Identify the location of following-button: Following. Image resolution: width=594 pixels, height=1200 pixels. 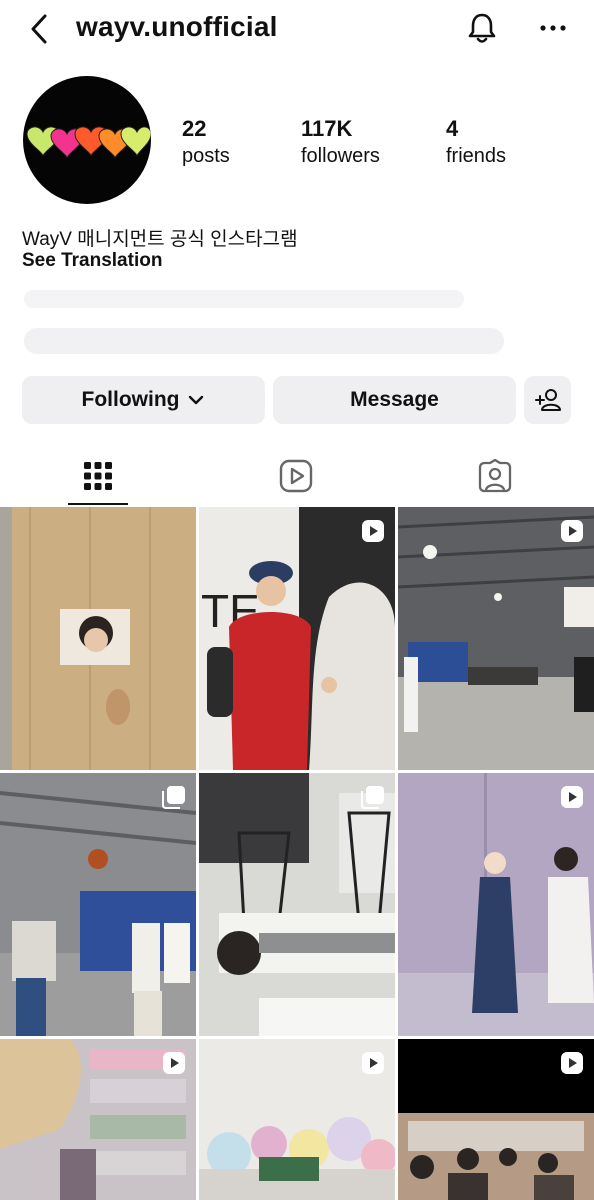
(143, 400).